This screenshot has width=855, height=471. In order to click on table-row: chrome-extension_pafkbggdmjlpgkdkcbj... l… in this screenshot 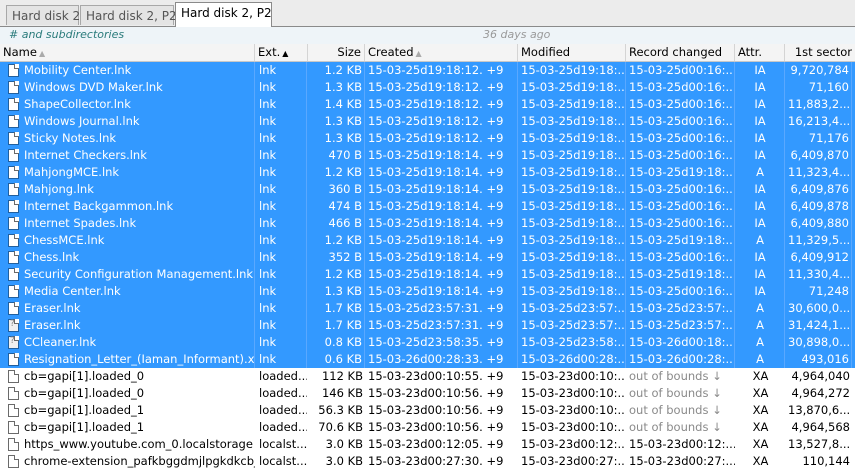, I will do `click(427, 461)`.